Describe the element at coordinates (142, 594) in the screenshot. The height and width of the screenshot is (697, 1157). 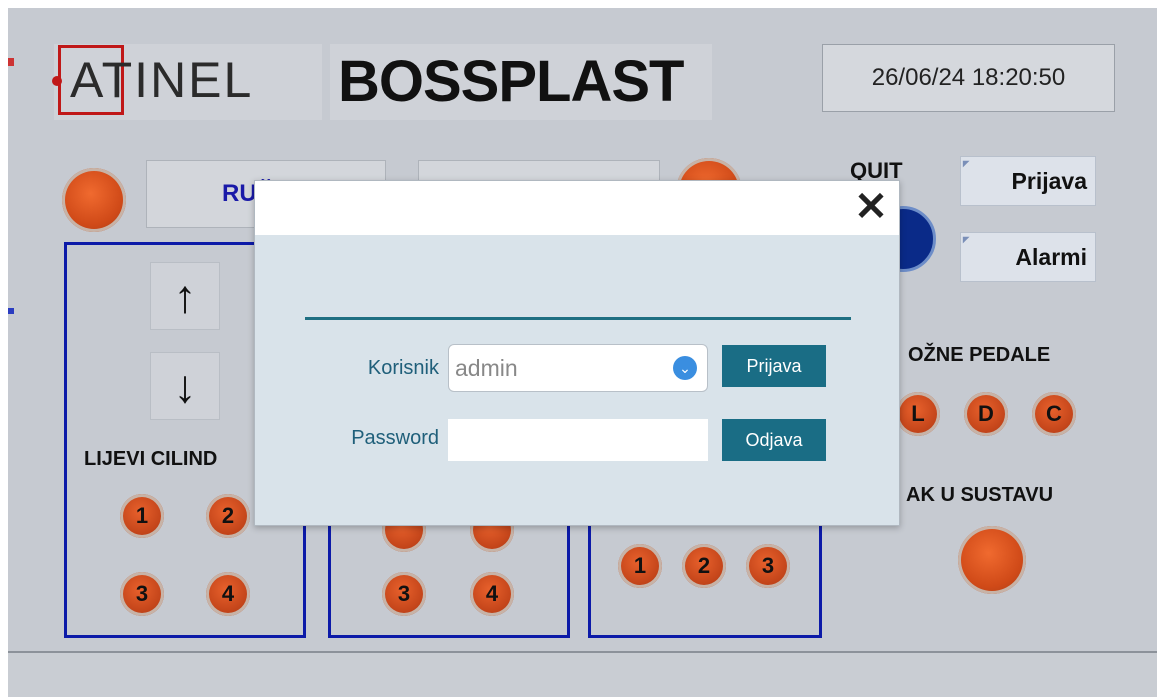
I see `left-cylinder-lamp: 3` at that location.